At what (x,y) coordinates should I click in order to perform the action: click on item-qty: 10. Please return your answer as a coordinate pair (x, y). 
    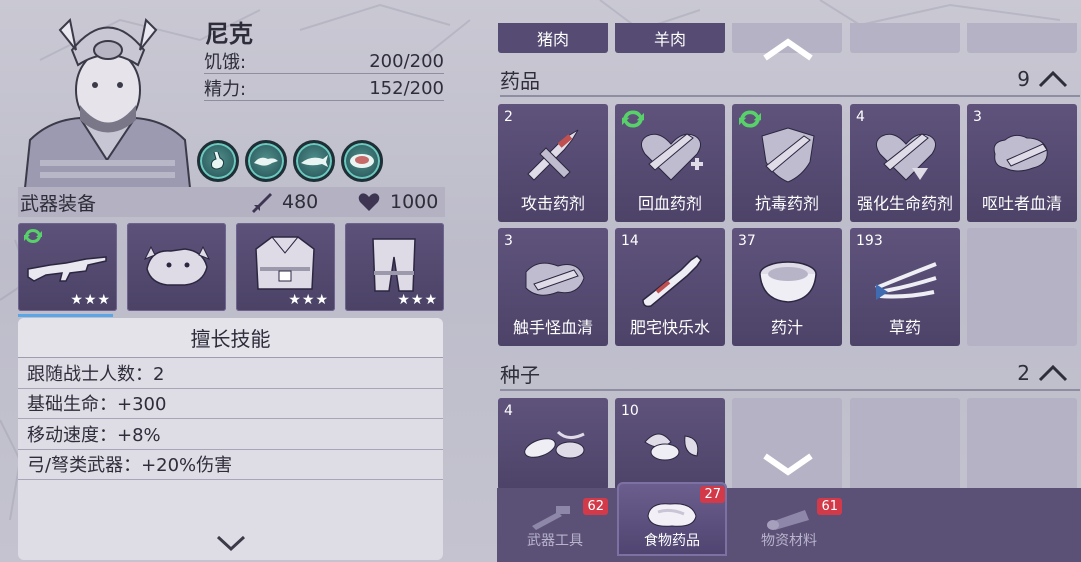
    Looking at the image, I should click on (630, 411).